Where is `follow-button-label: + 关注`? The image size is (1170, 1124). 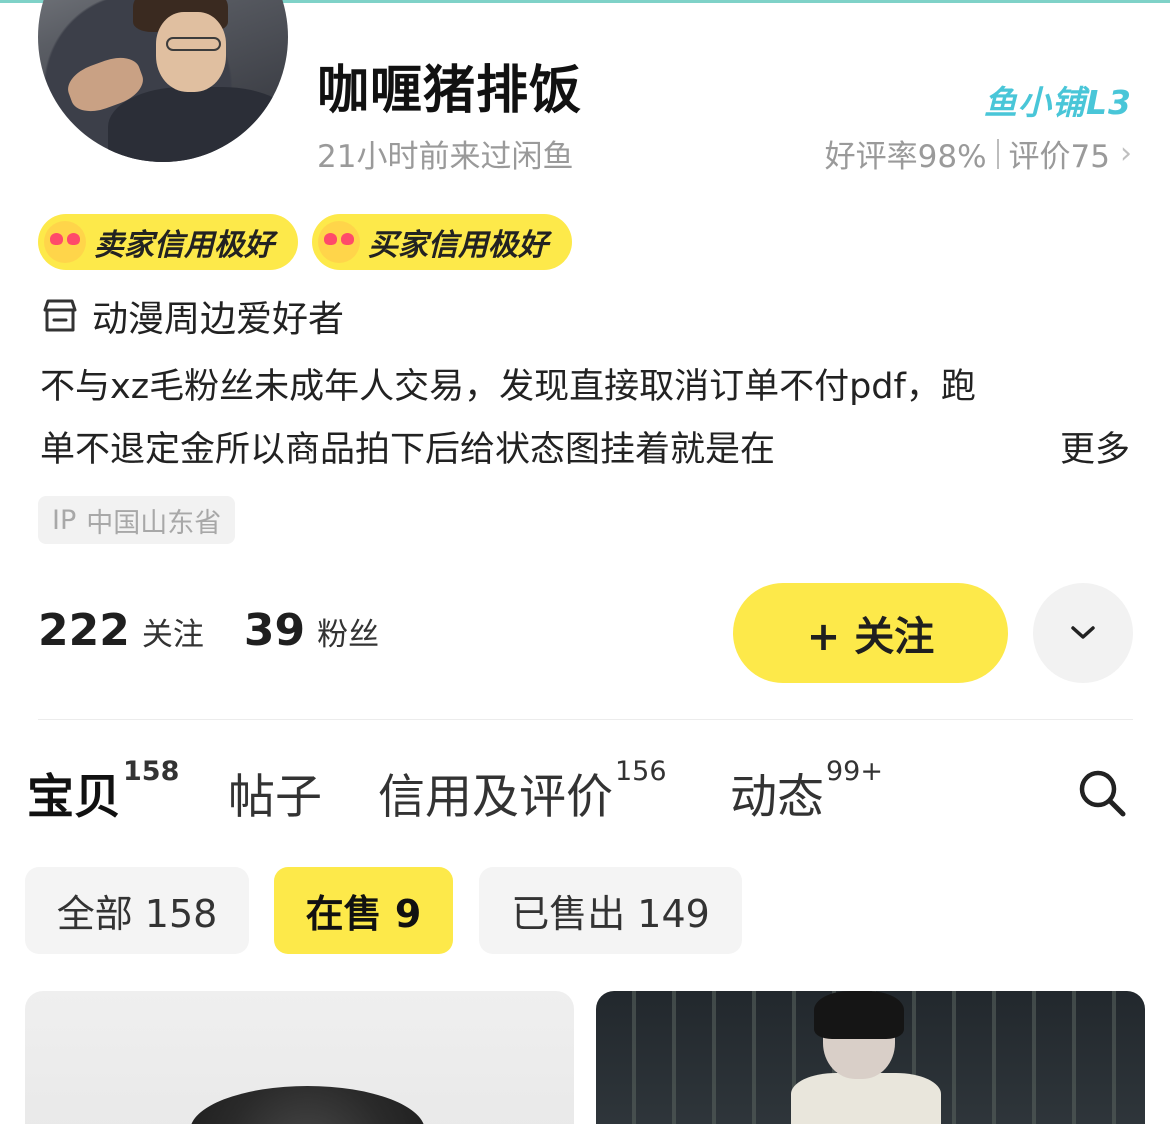
follow-button-label: + 关注 is located at coordinates (870, 637).